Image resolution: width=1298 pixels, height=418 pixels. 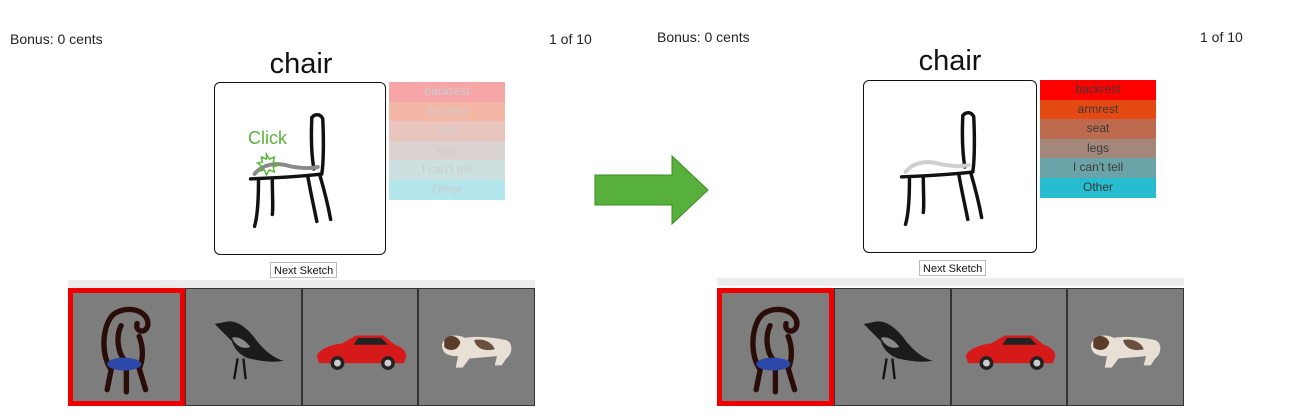 I want to click on sketch-canvas: Click, so click(x=300, y=168).